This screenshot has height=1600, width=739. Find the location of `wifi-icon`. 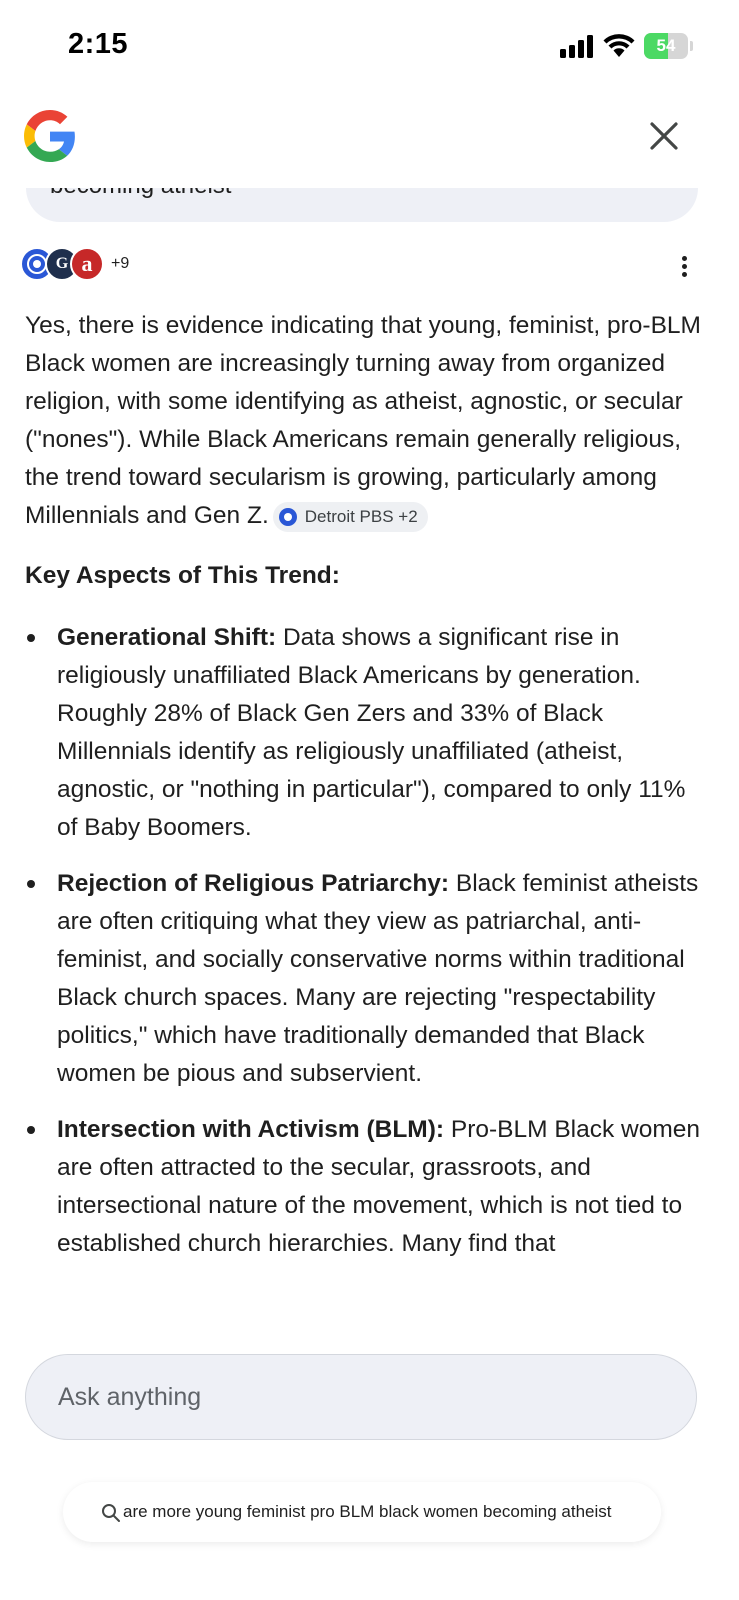

wifi-icon is located at coordinates (619, 45).